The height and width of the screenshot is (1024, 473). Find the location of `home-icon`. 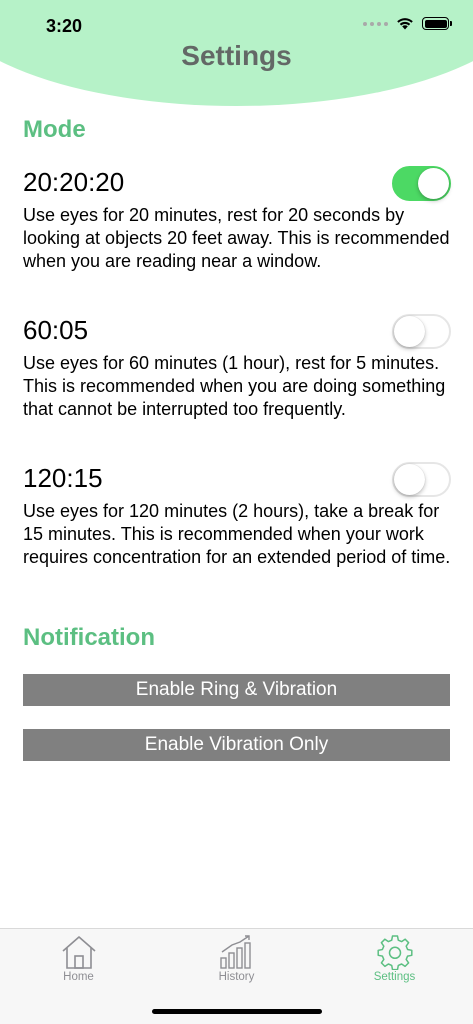

home-icon is located at coordinates (78, 952).